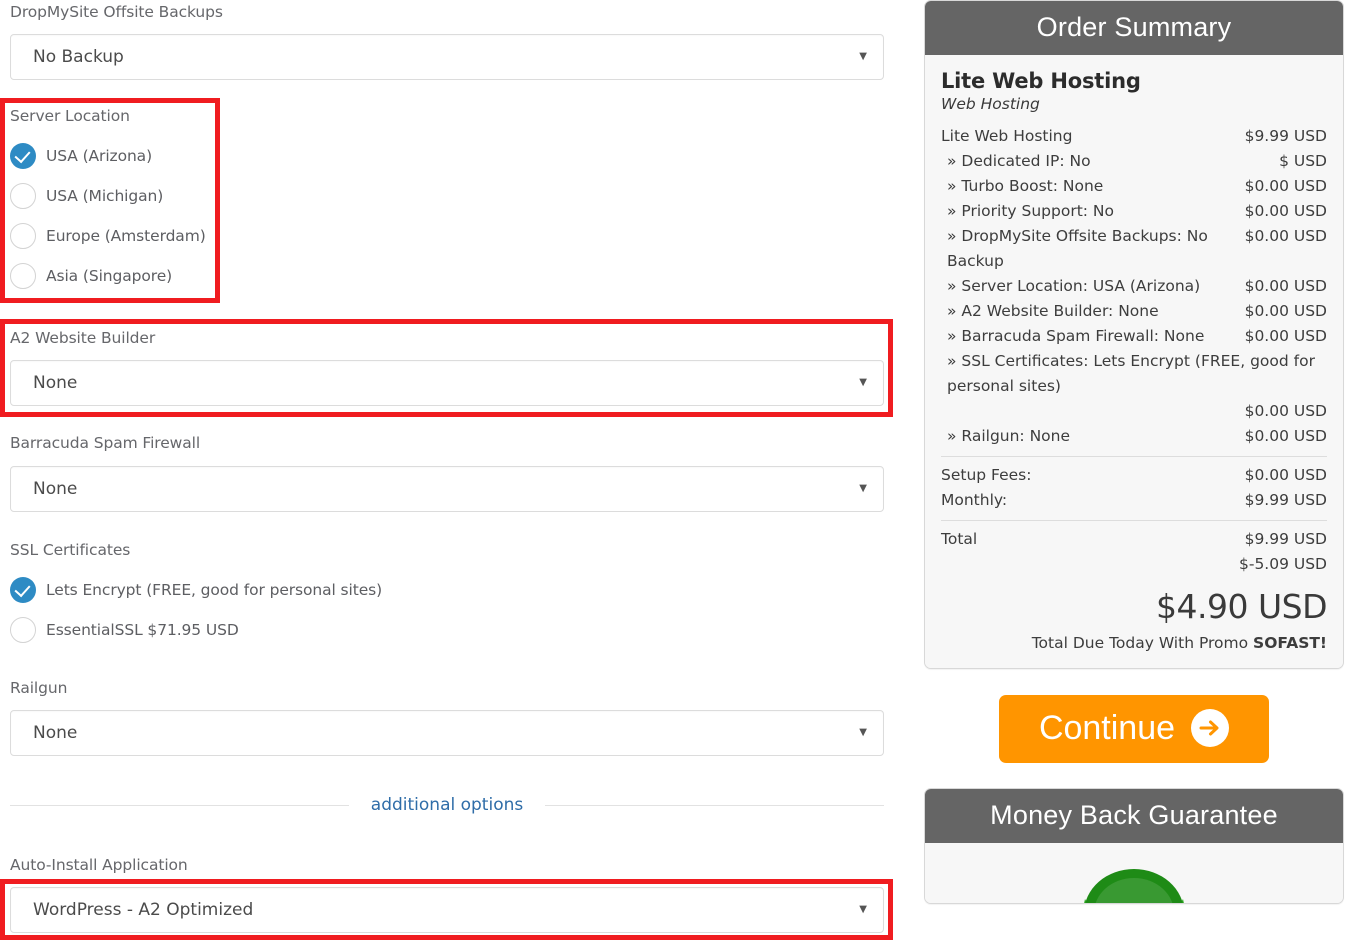 Image resolution: width=1352 pixels, height=940 pixels. What do you see at coordinates (1134, 816) in the screenshot?
I see `money-back-guarantee-header: Money Back Guarantee` at bounding box center [1134, 816].